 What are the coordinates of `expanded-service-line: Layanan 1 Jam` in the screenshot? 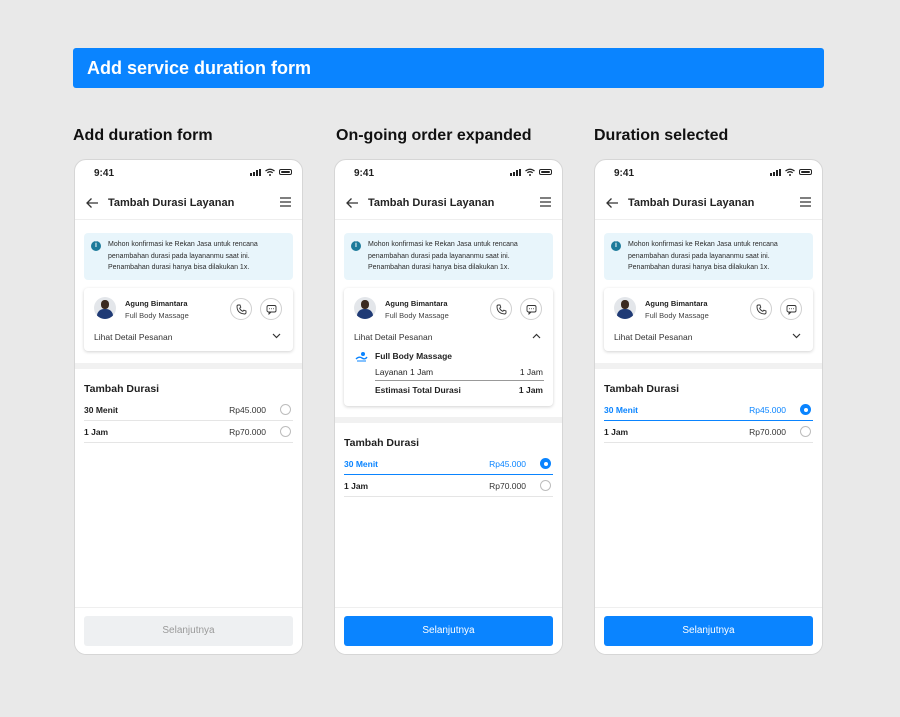 It's located at (404, 372).